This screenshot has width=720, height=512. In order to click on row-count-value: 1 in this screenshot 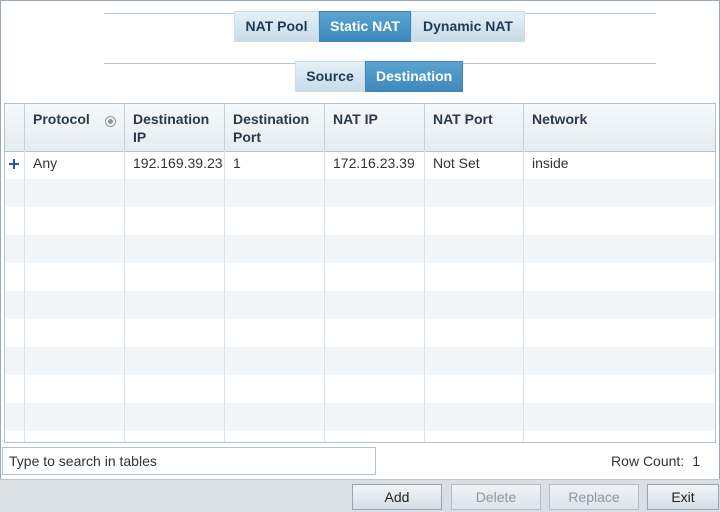, I will do `click(696, 461)`.